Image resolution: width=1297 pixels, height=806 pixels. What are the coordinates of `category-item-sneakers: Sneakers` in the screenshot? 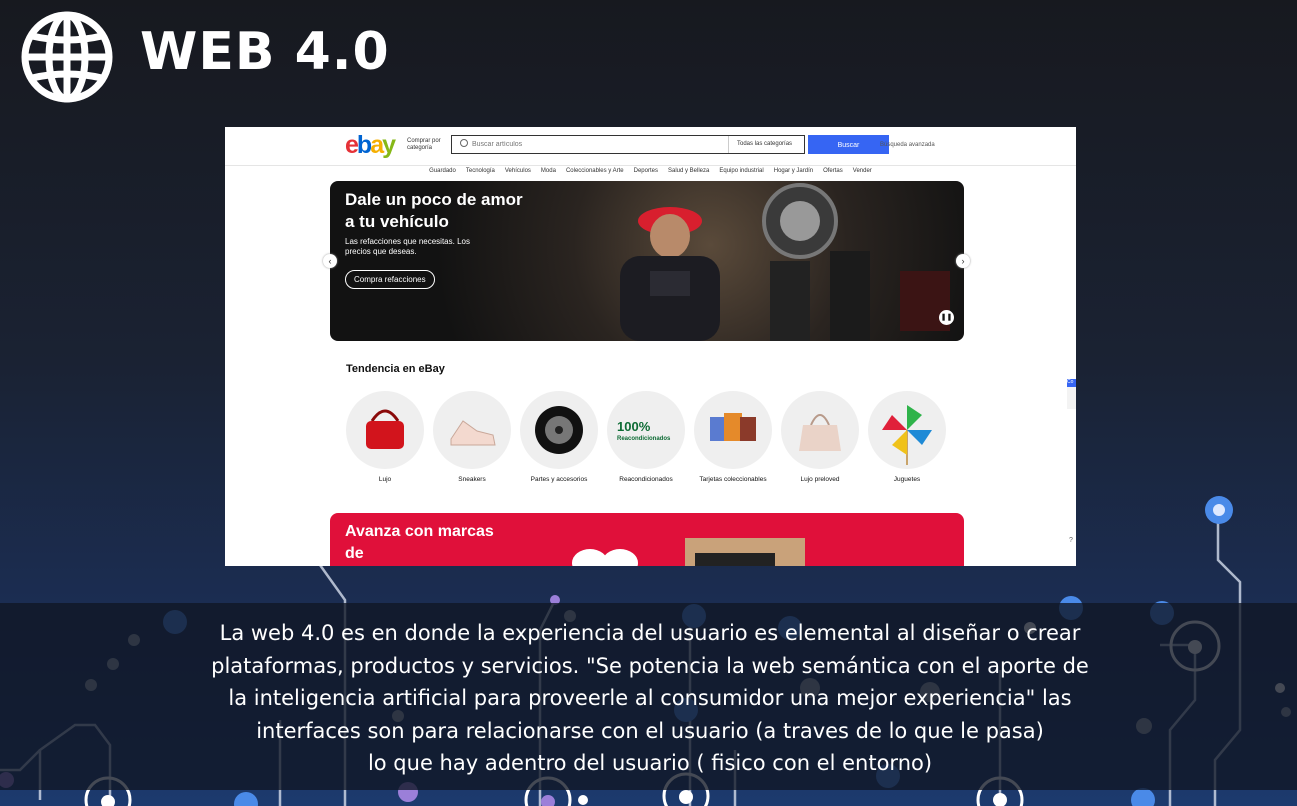 It's located at (472, 437).